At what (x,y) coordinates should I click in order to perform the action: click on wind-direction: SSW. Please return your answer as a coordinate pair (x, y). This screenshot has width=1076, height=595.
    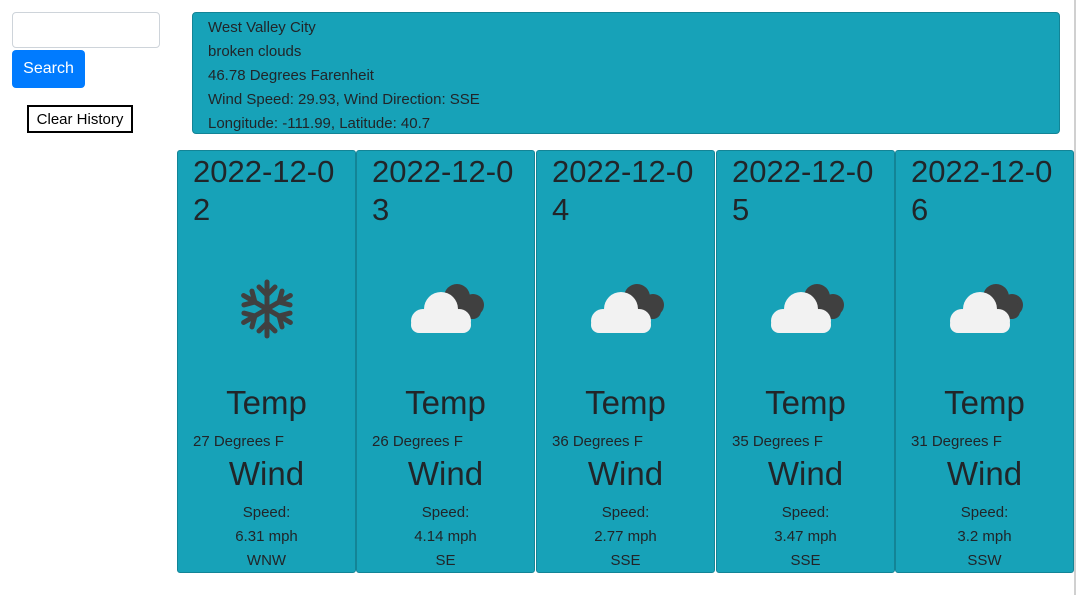
    Looking at the image, I should click on (984, 560).